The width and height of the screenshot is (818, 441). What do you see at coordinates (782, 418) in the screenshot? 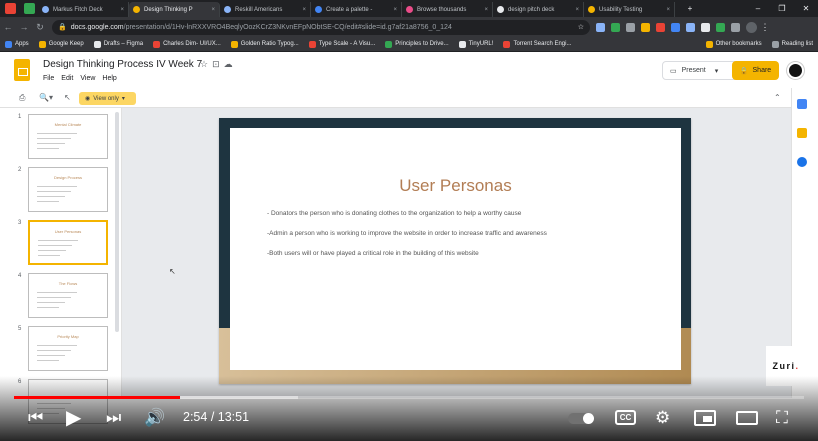
I see `fullscreen-icon: ⛶` at bounding box center [782, 418].